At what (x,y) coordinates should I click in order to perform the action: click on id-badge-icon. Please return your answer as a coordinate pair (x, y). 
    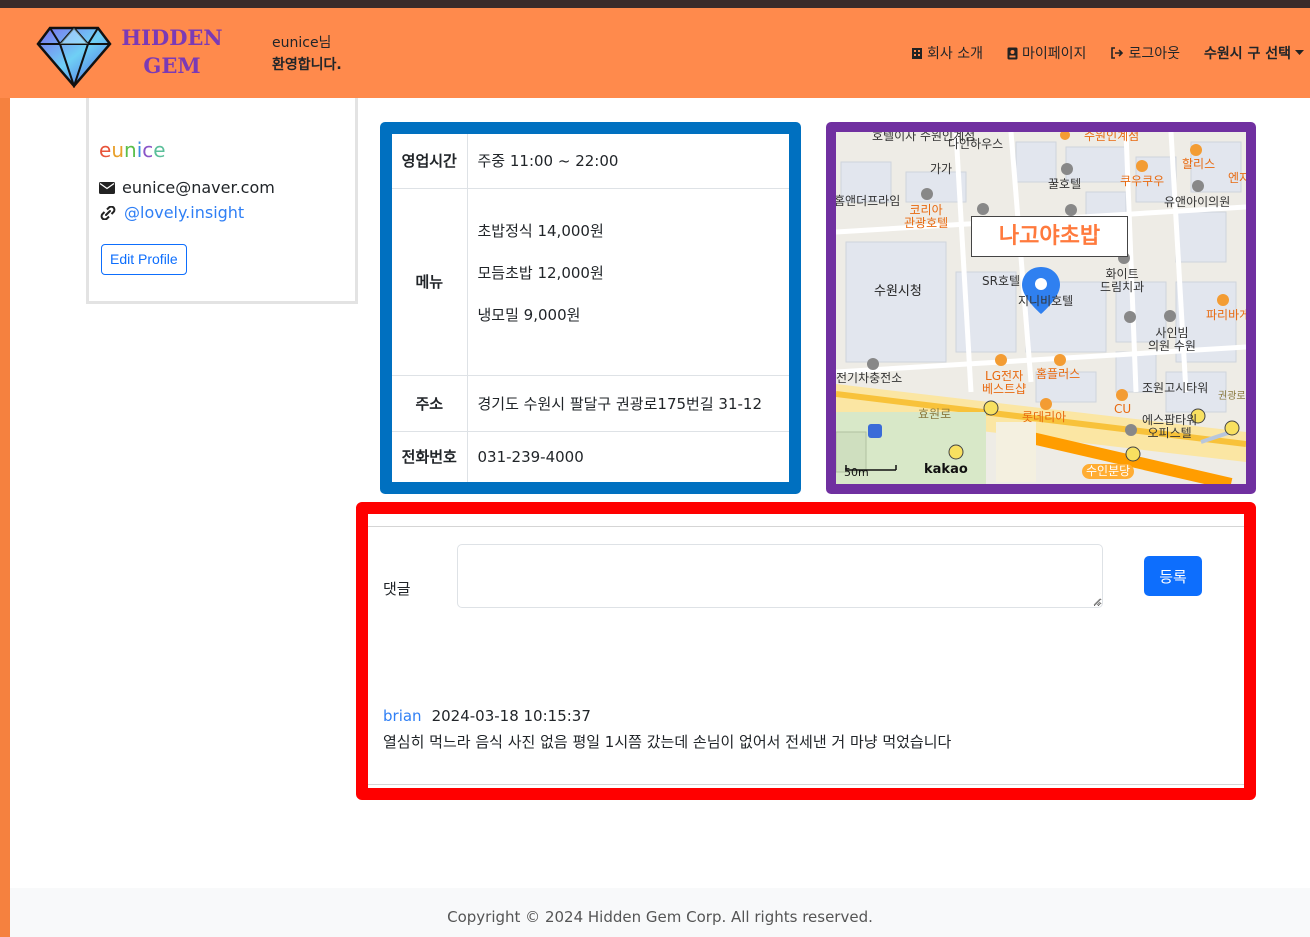
    Looking at the image, I should click on (1012, 53).